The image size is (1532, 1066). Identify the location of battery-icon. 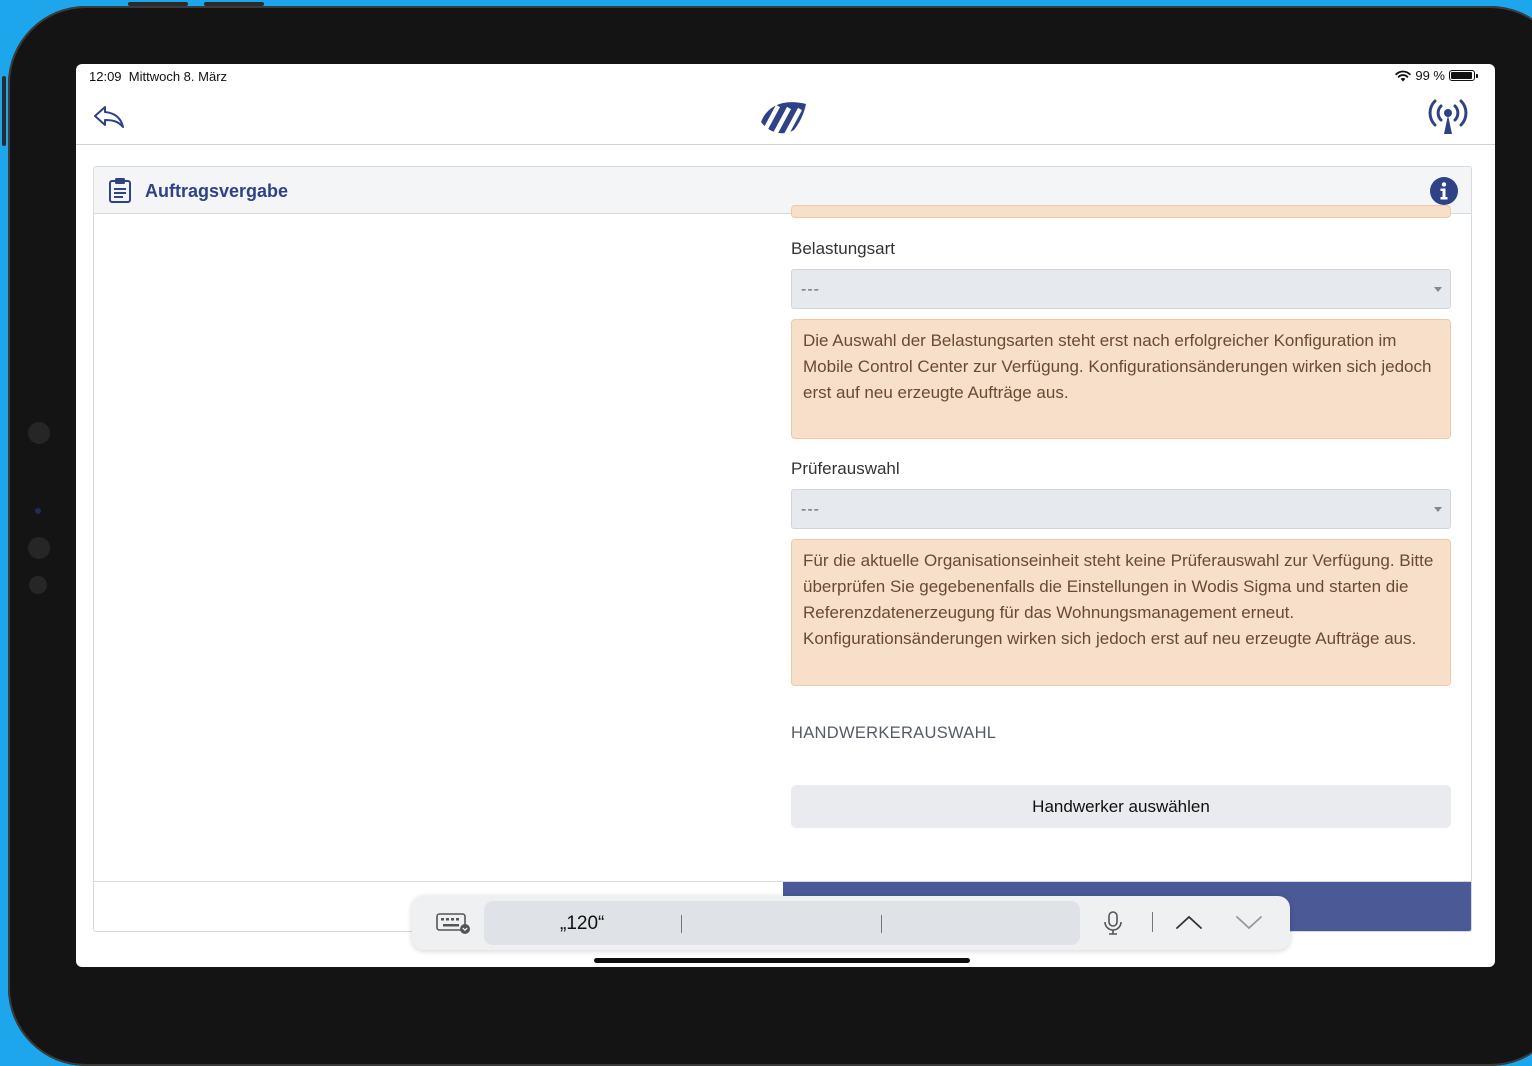
(1463, 75).